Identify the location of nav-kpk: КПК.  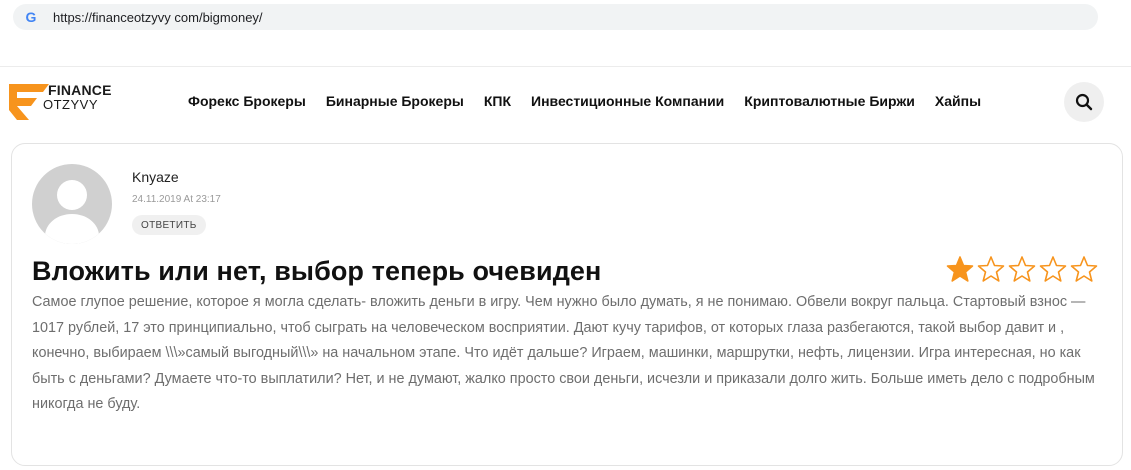
(497, 101).